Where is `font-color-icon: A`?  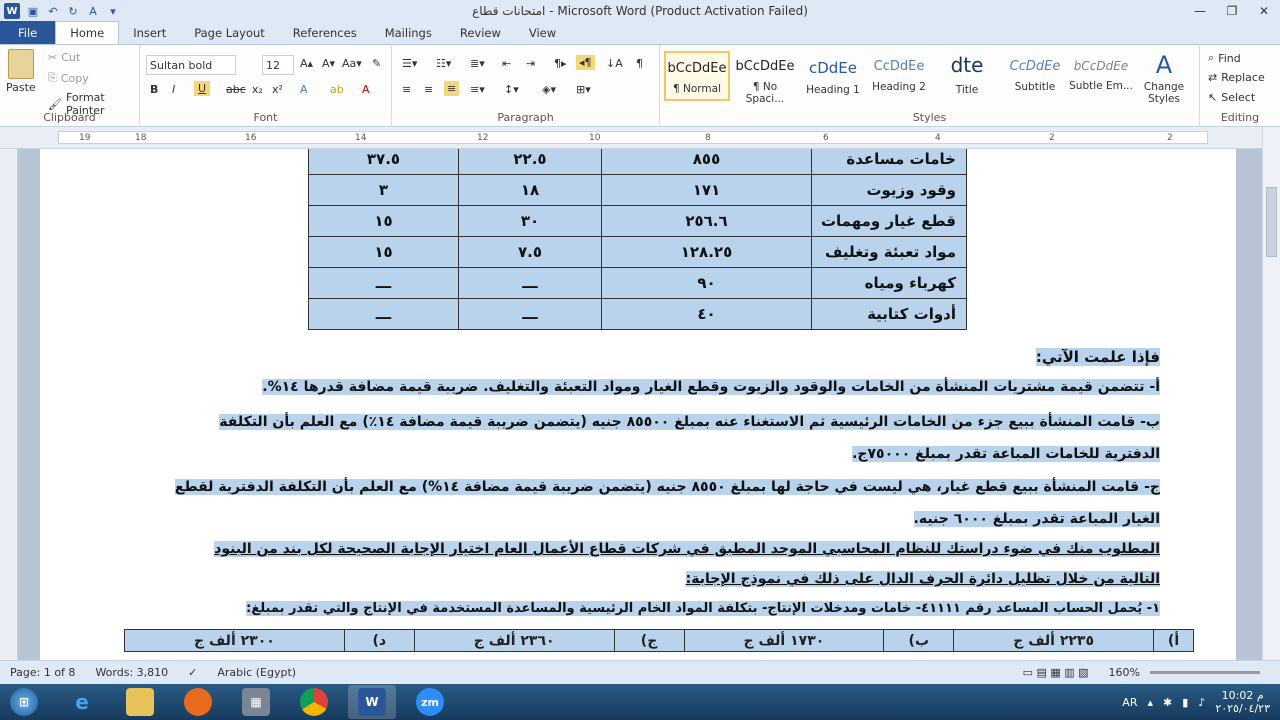
font-color-icon: A is located at coordinates (93, 11).